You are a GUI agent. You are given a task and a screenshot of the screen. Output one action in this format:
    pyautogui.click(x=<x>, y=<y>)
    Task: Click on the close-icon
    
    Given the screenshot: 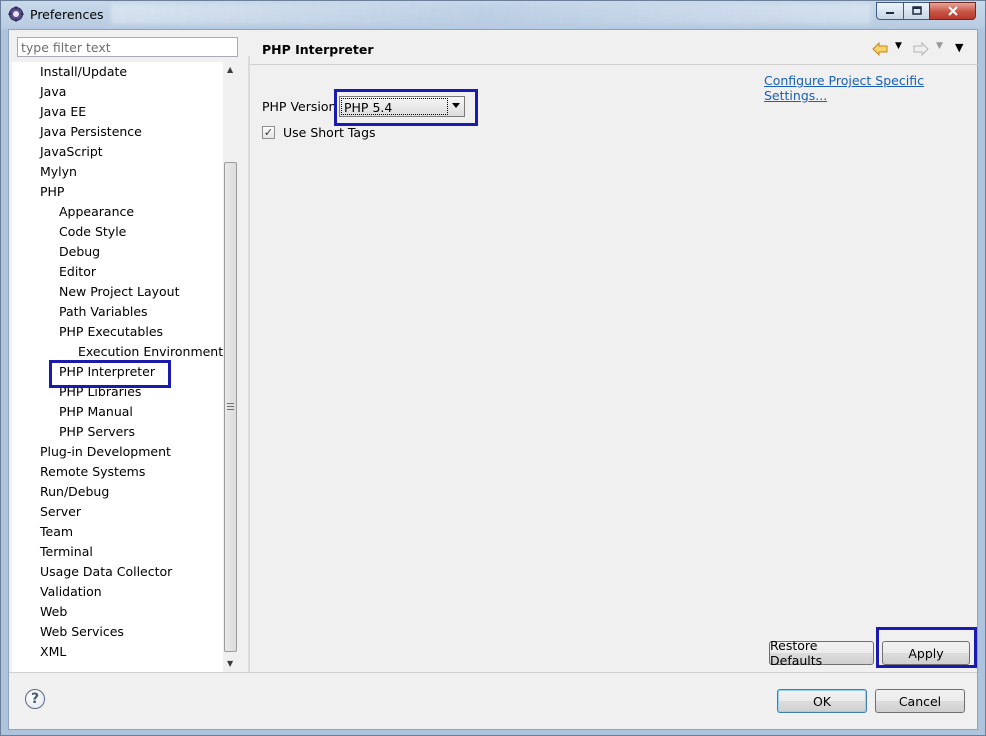 What is the action you would take?
    pyautogui.click(x=952, y=11)
    